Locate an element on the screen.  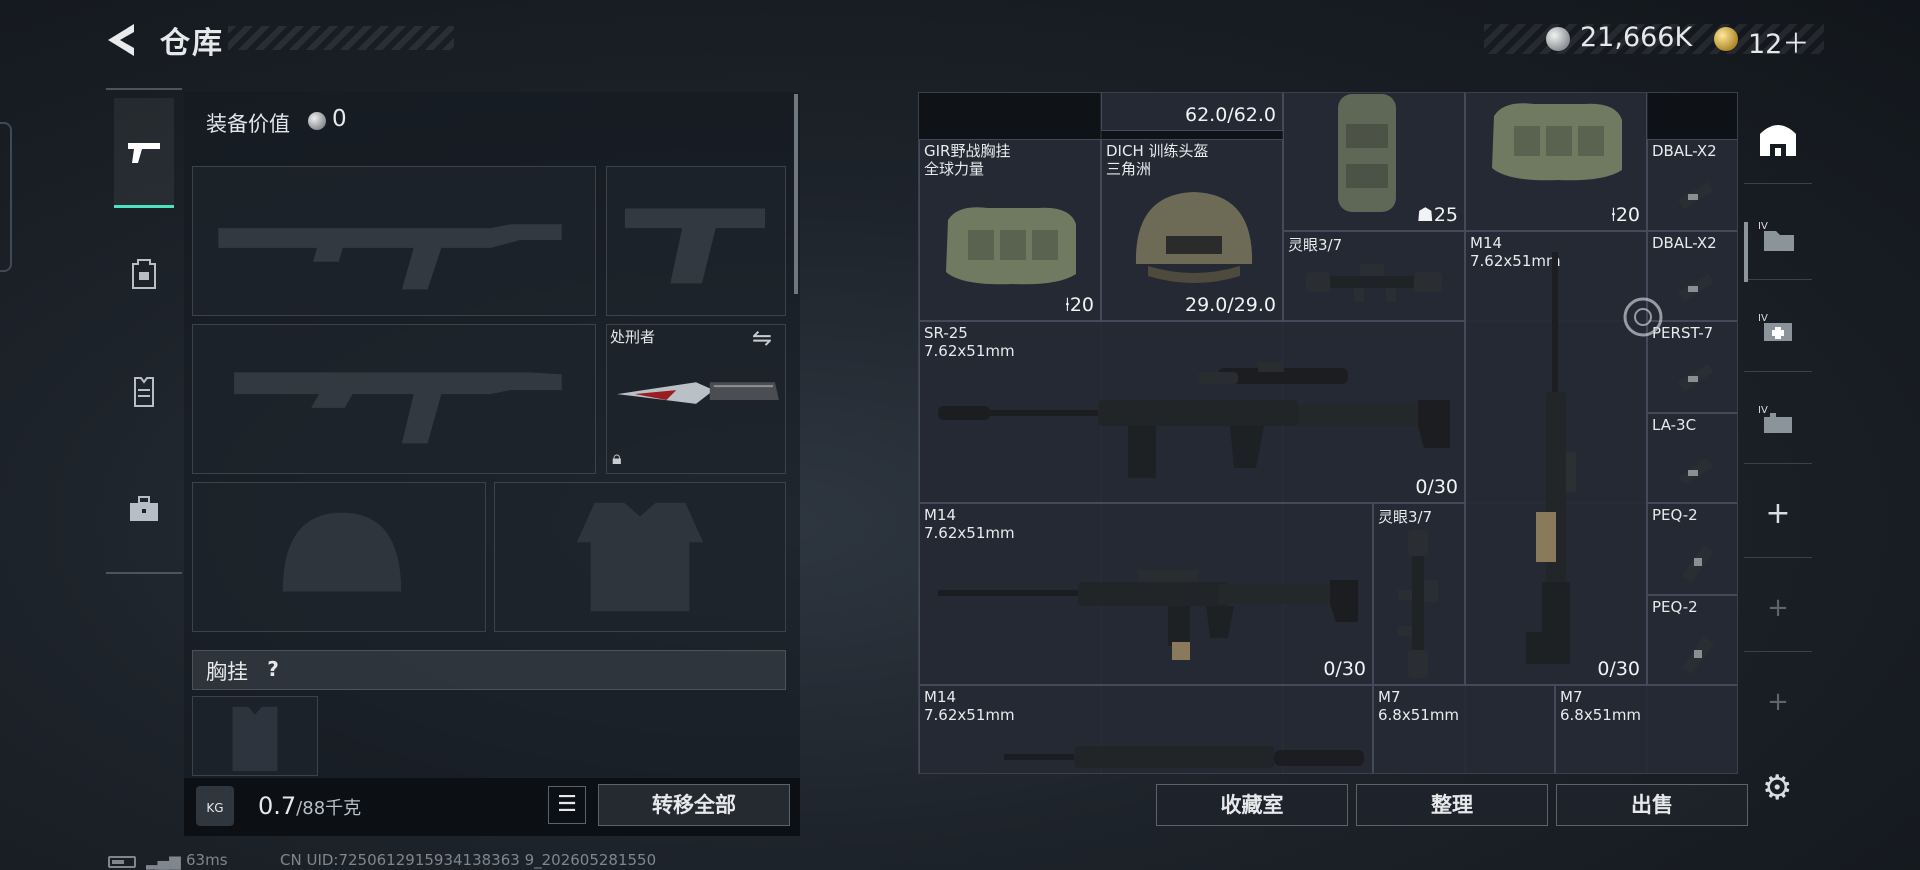
nav-case is located at coordinates (144, 509).